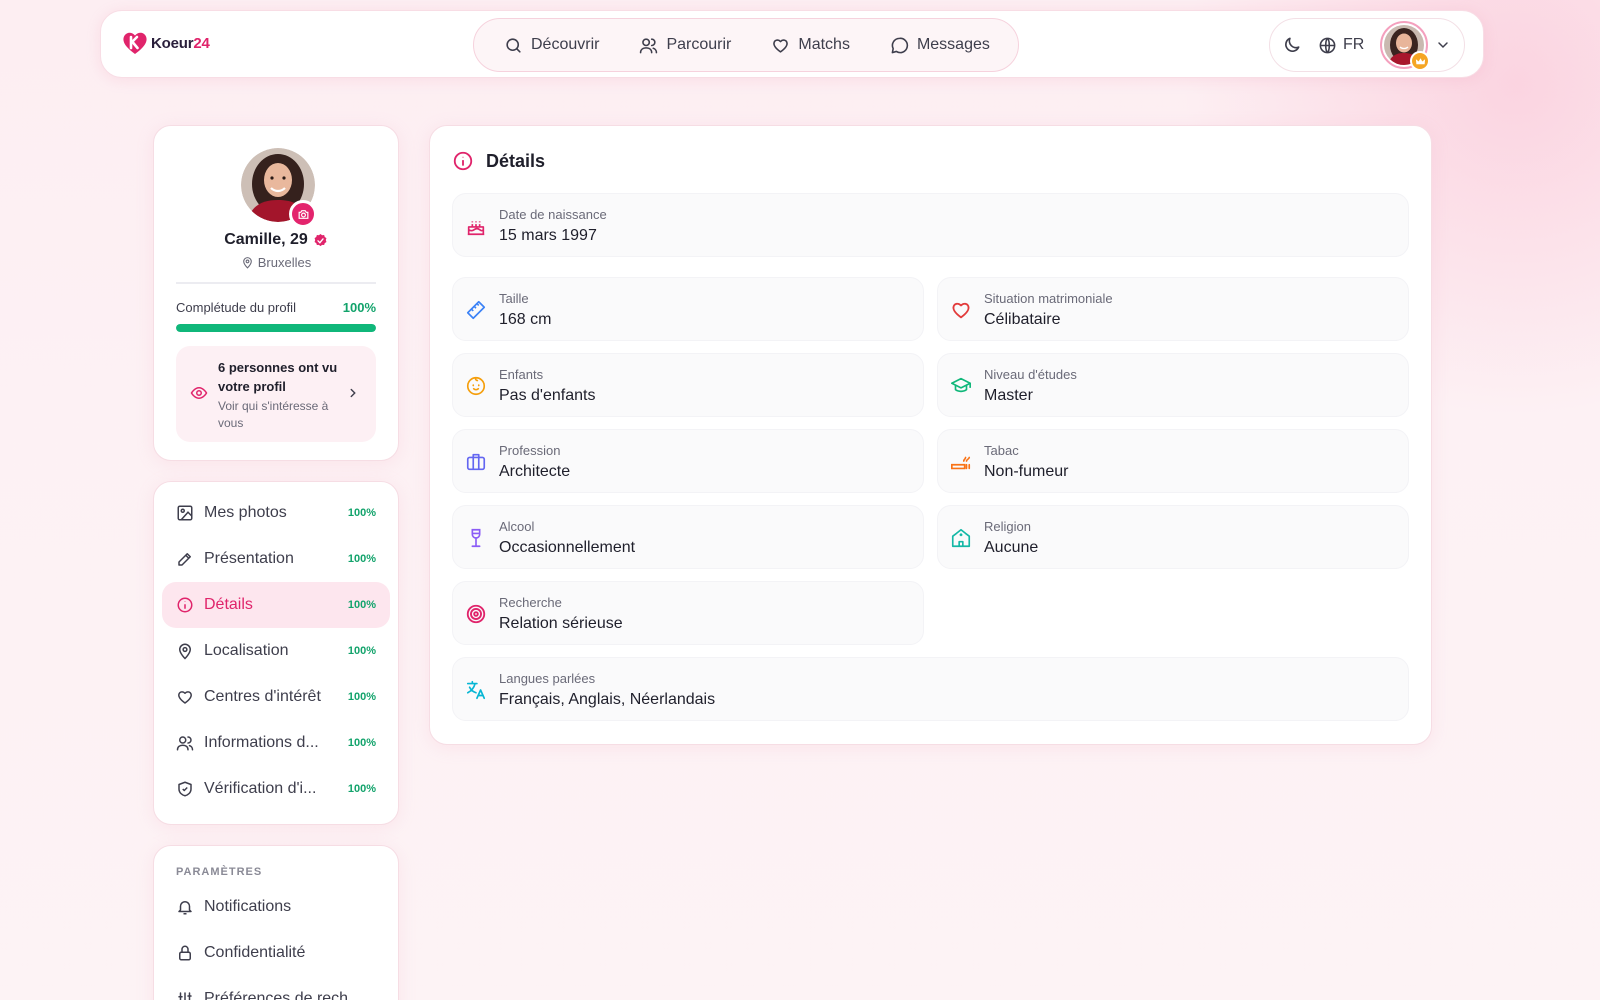  Describe the element at coordinates (248, 906) in the screenshot. I see `settings-item-label: Notifications` at that location.